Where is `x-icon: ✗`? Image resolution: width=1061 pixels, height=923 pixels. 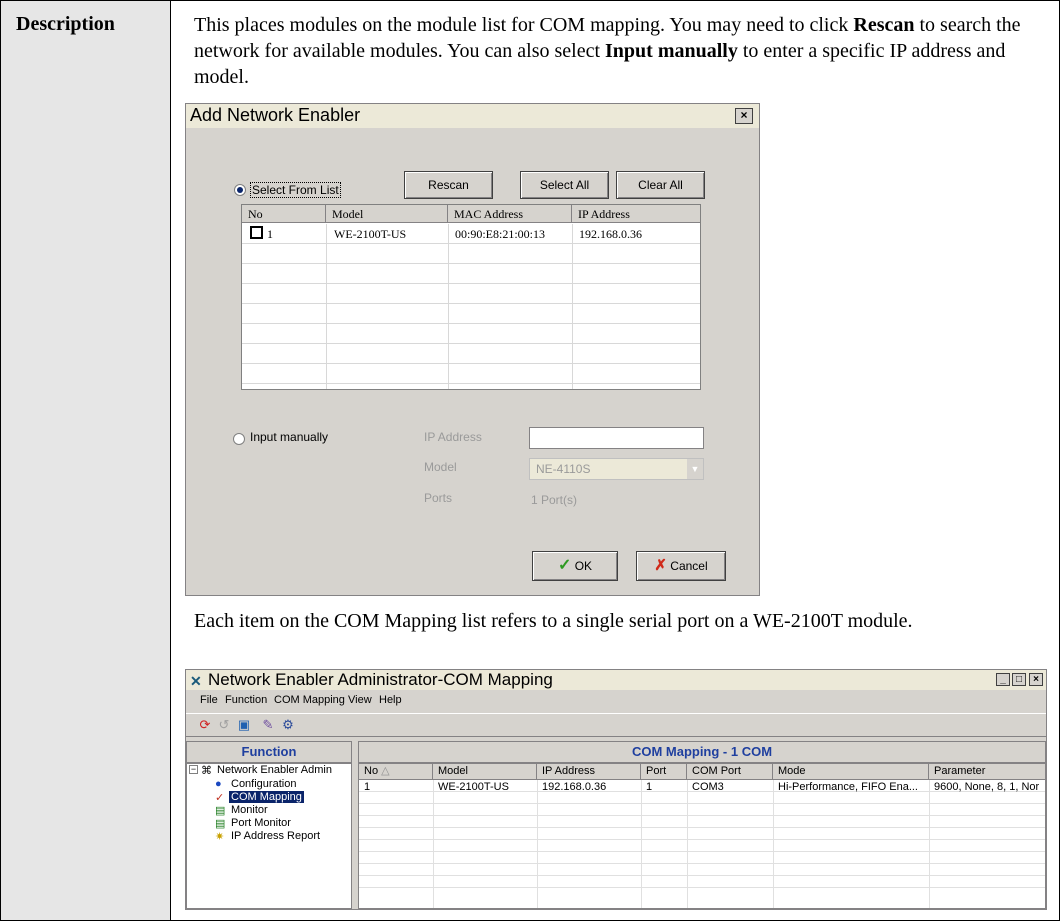
x-icon: ✗ is located at coordinates (660, 565).